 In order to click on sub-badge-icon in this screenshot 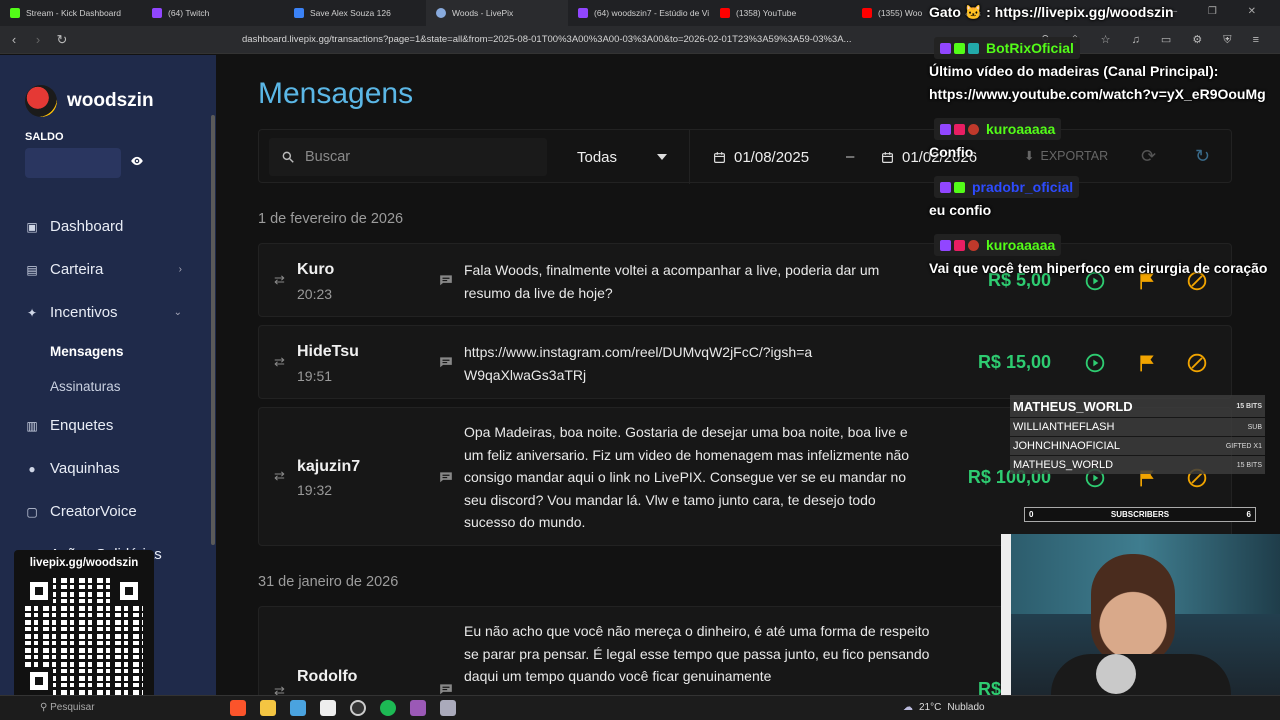, I will do `click(973, 129)`.